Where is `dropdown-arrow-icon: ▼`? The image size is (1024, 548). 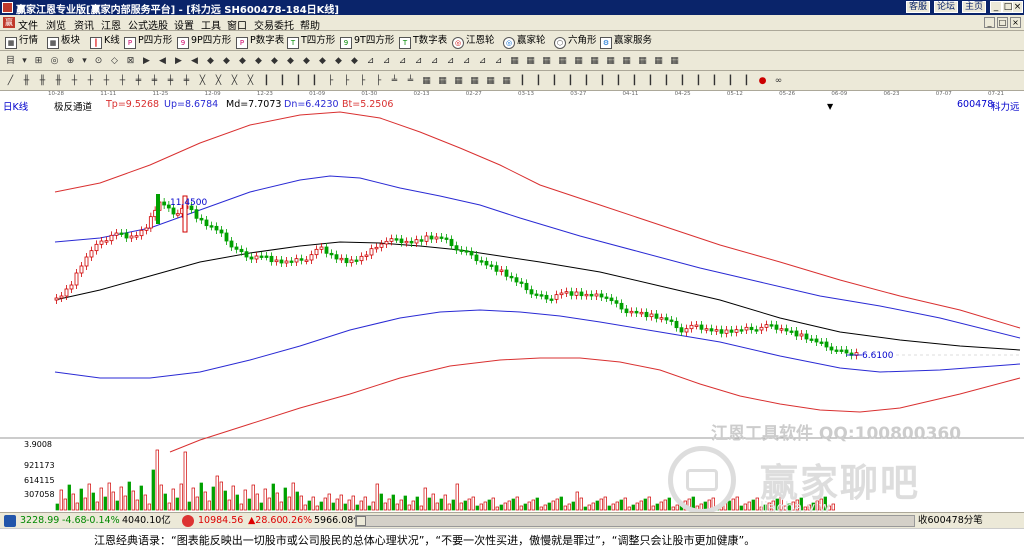 dropdown-arrow-icon: ▼ is located at coordinates (830, 106).